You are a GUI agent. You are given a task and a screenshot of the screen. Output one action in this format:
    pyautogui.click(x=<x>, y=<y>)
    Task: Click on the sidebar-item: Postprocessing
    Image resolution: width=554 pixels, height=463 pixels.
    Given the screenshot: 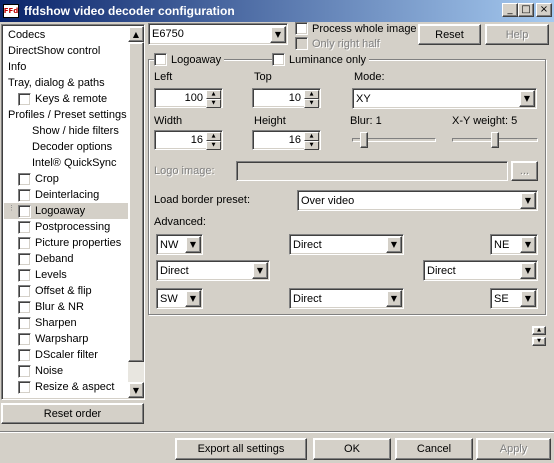 What is the action you would take?
    pyautogui.click(x=66, y=227)
    